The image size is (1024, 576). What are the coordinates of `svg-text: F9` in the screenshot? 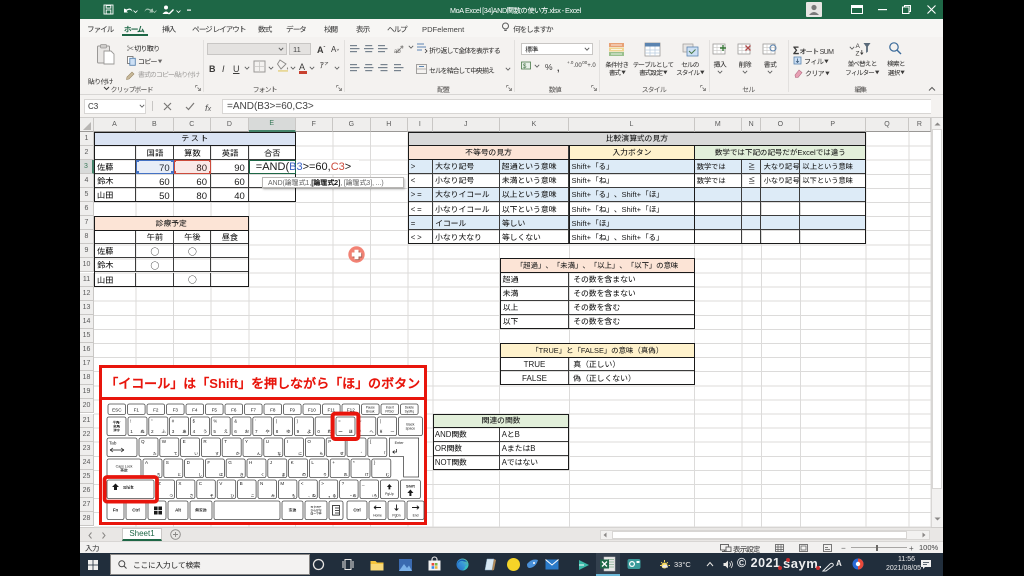 It's located at (292, 410).